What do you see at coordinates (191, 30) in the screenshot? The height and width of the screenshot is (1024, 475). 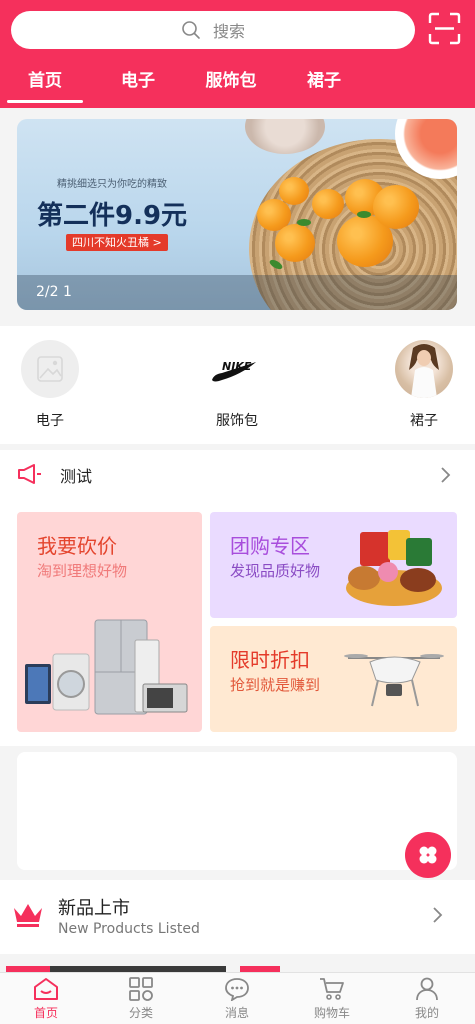 I see `search-icon` at bounding box center [191, 30].